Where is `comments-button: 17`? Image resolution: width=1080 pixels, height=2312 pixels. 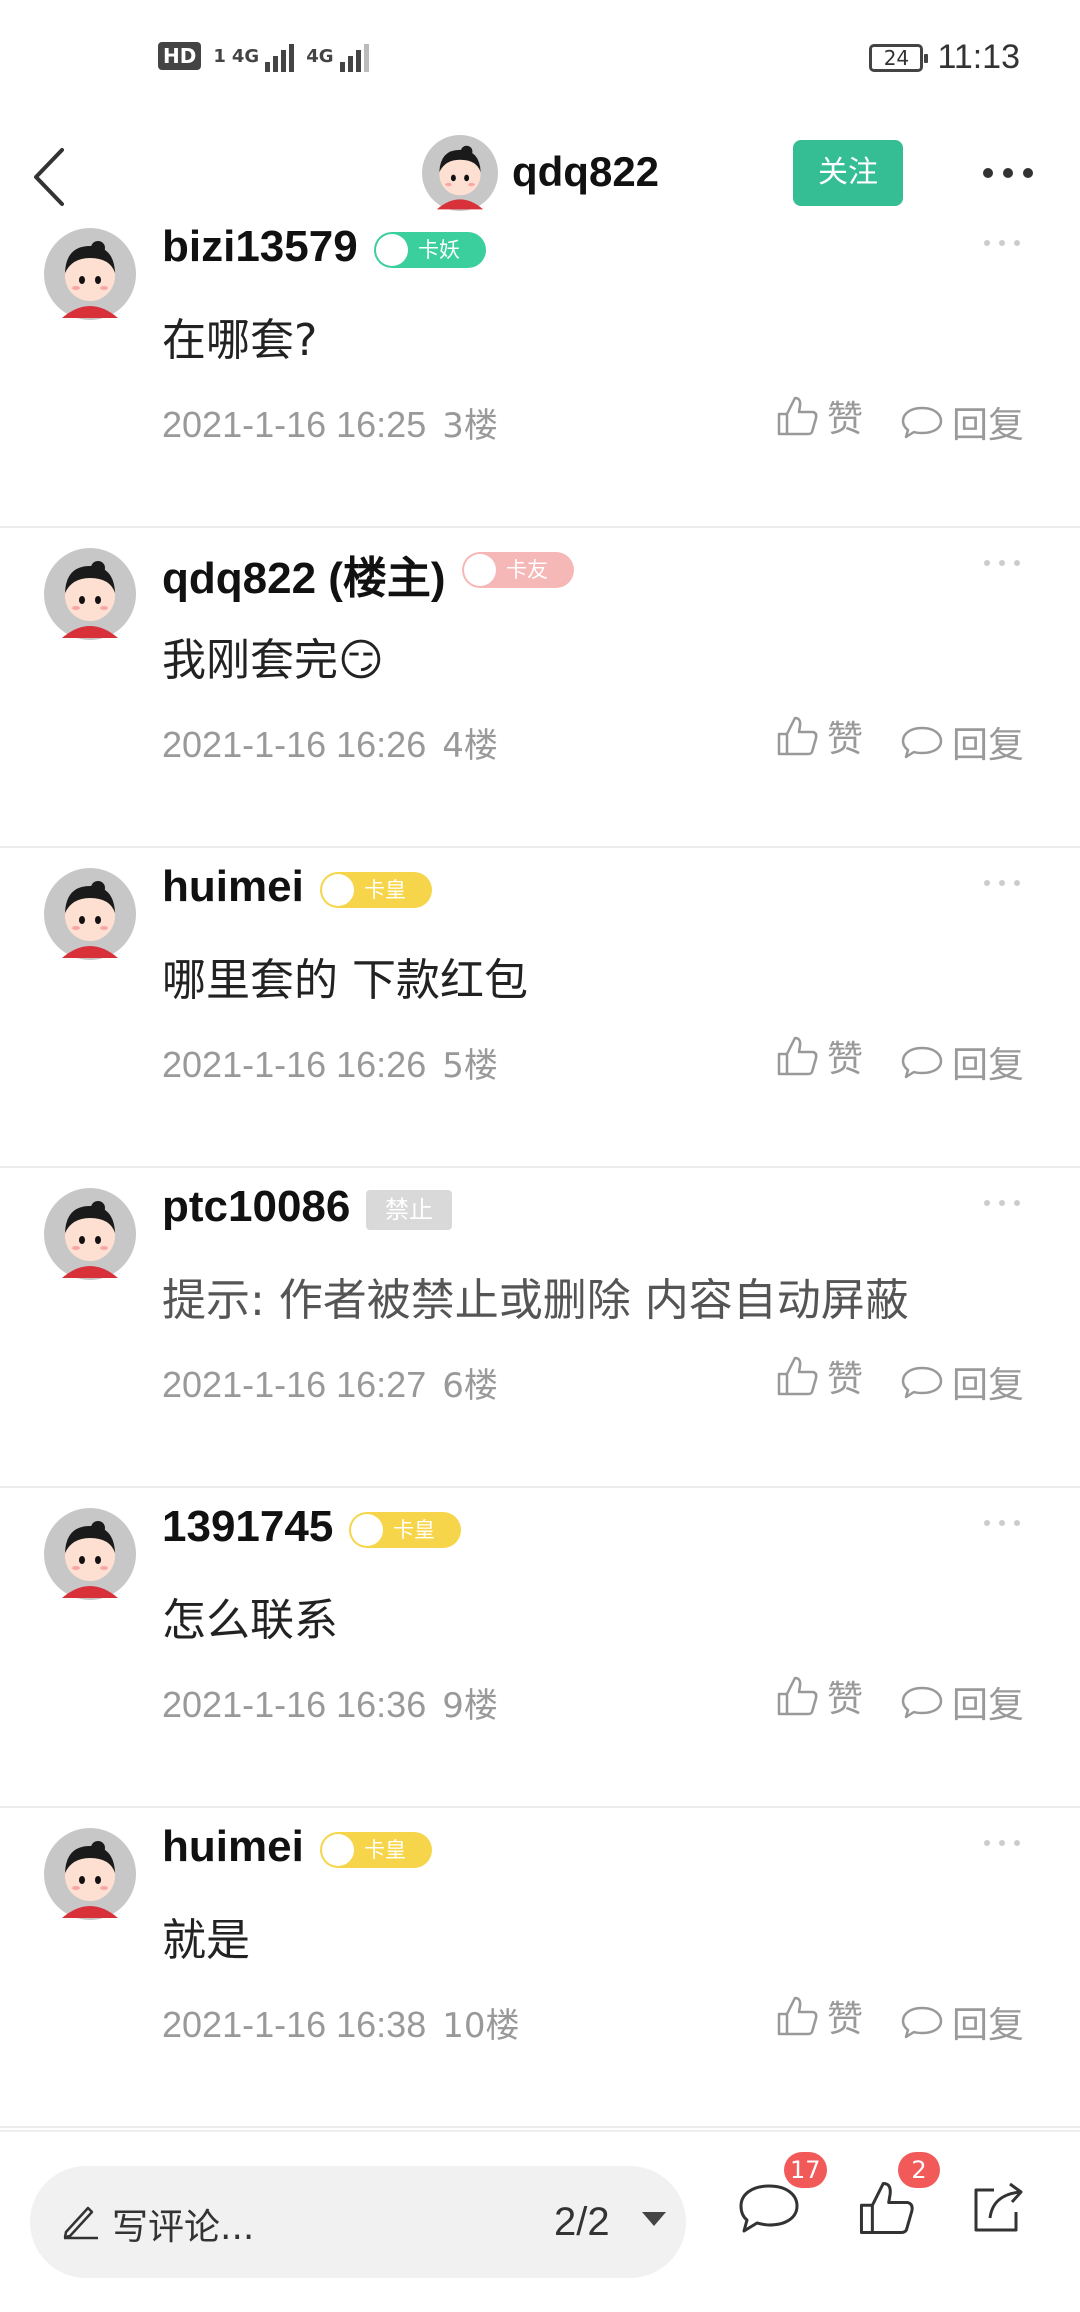
comments-button: 17 is located at coordinates (780, 2198).